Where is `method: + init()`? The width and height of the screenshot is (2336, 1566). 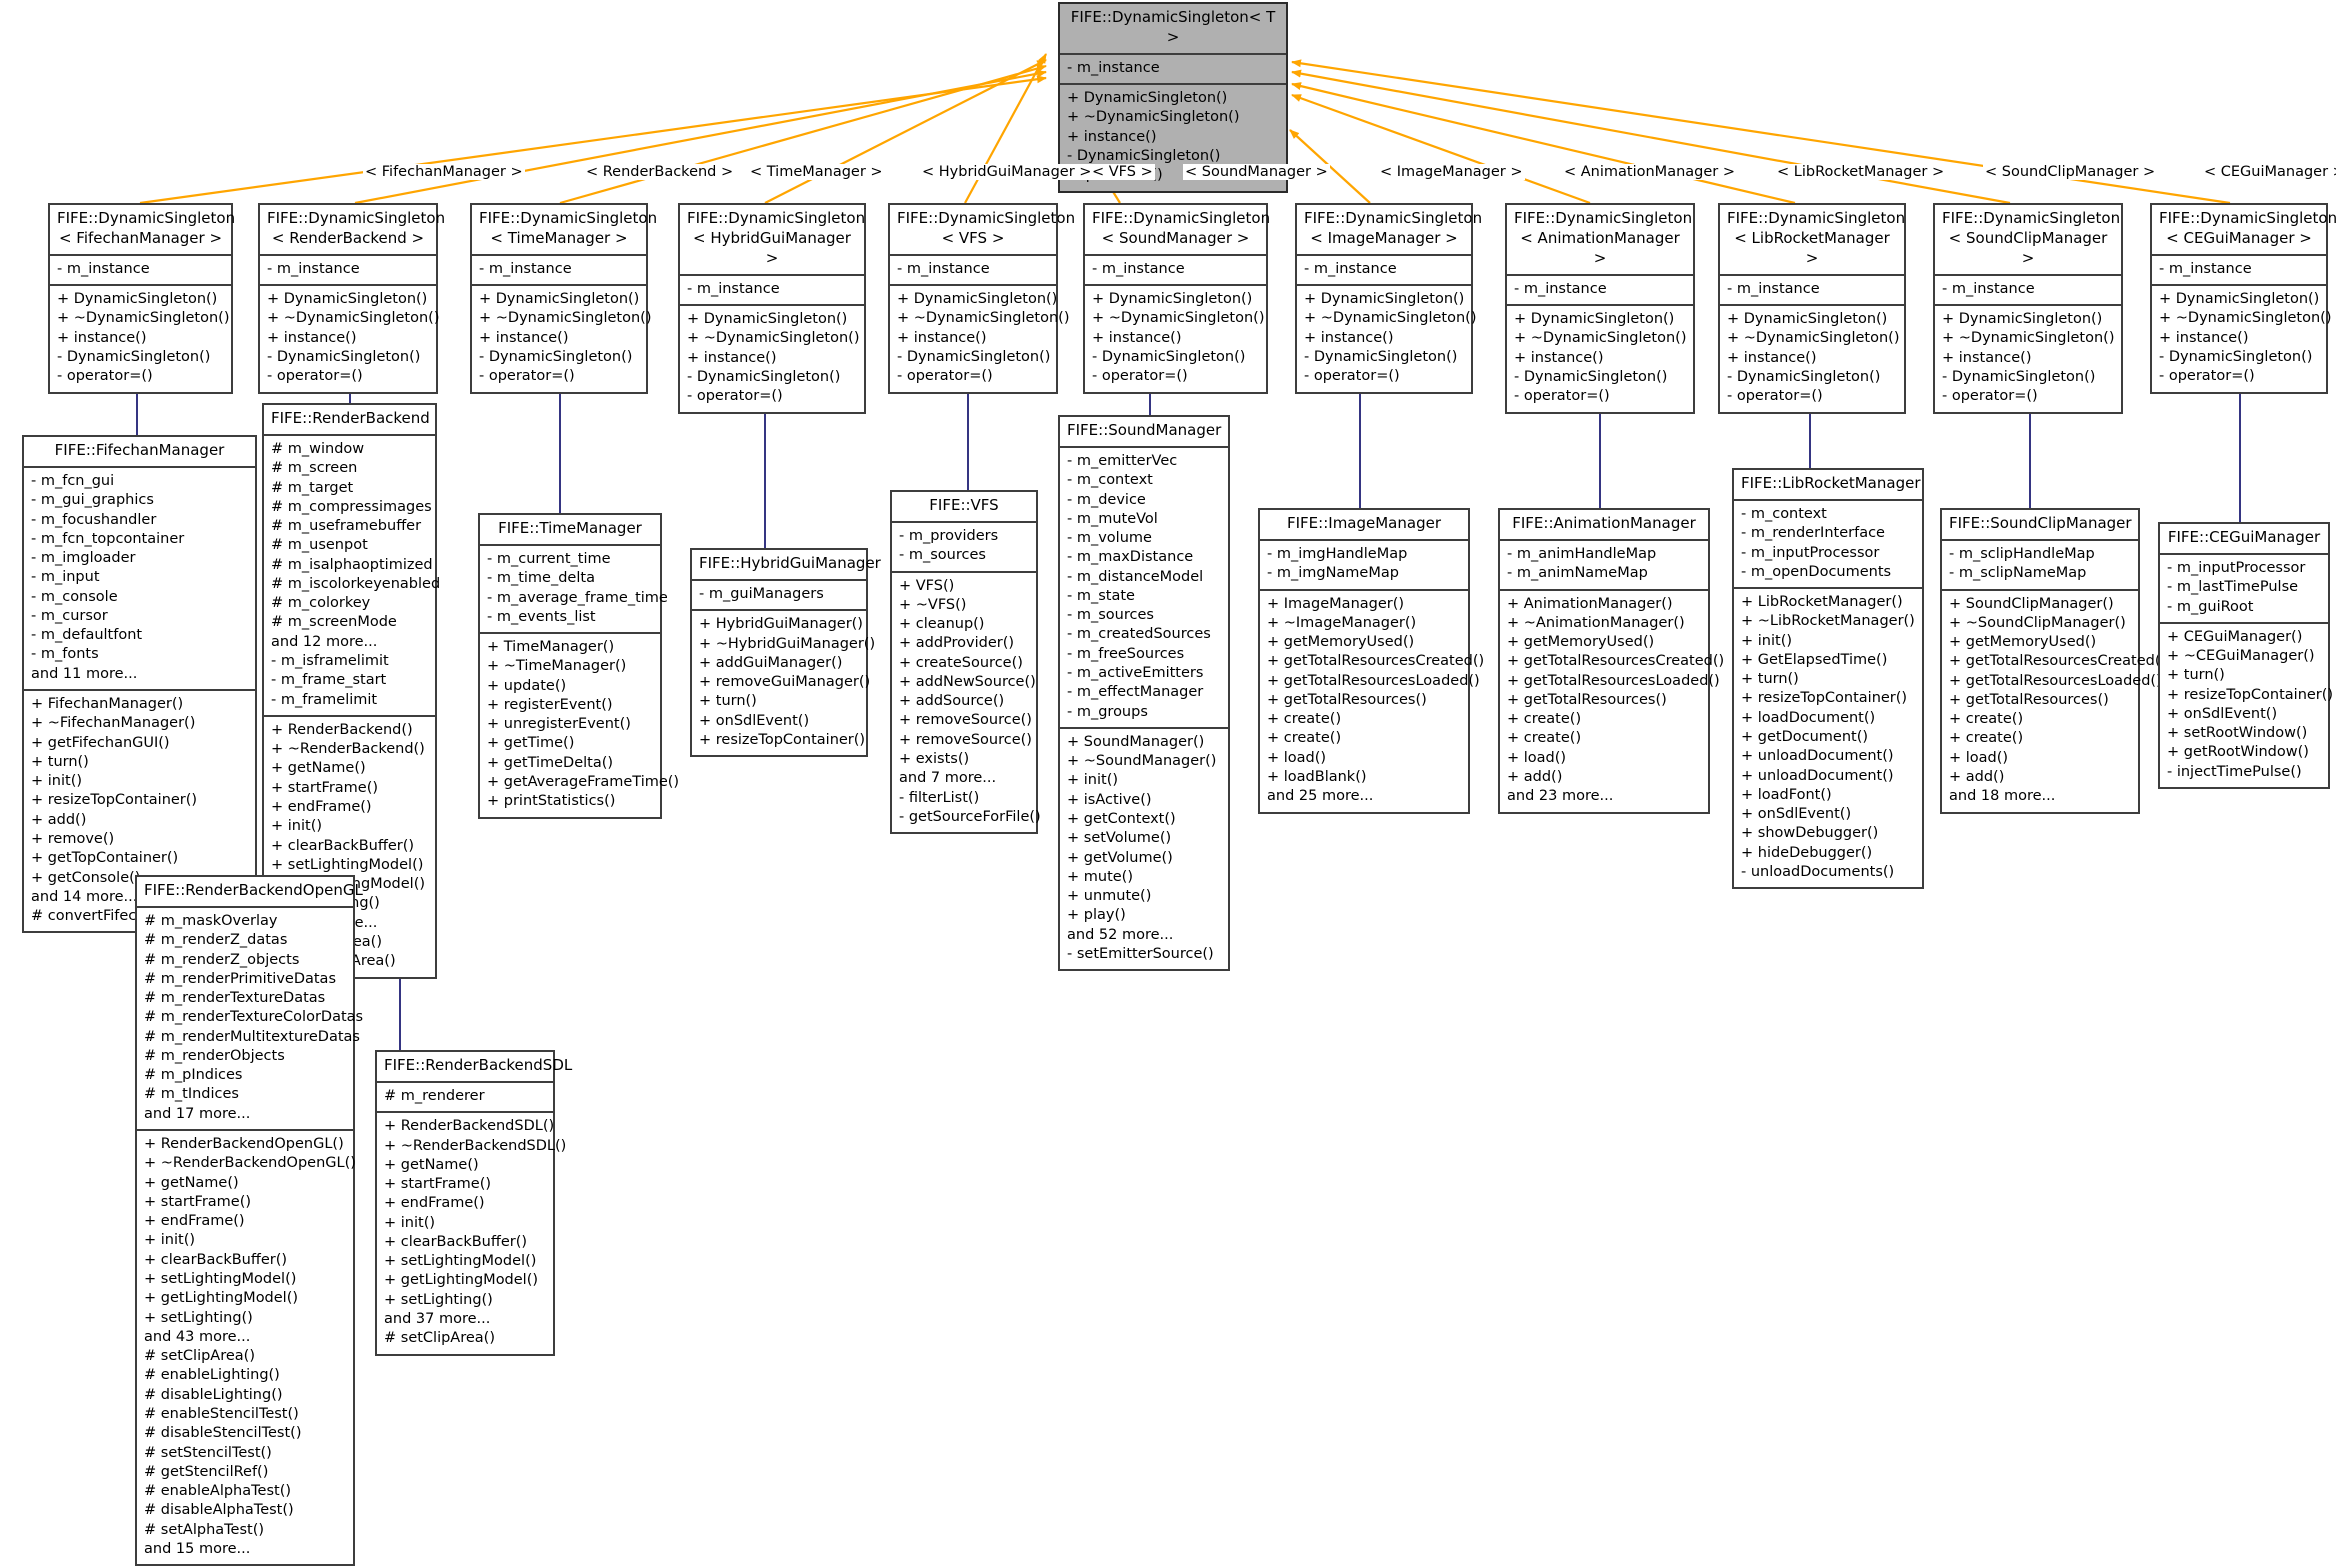
method: + init() is located at coordinates (297, 826).